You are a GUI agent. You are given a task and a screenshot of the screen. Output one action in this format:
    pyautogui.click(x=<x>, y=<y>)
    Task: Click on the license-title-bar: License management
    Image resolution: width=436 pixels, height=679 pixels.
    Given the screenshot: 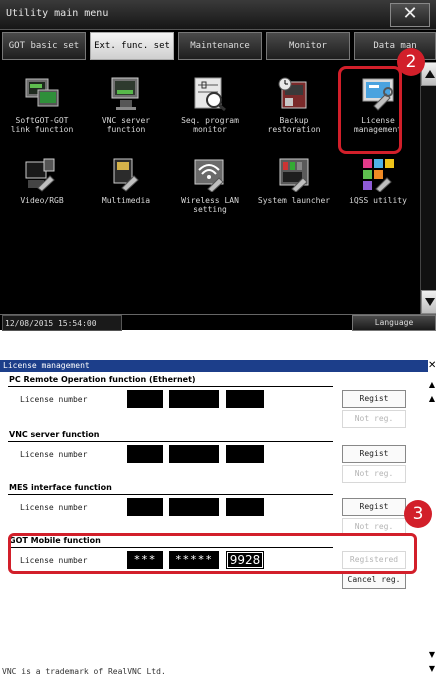 What is the action you would take?
    pyautogui.click(x=214, y=366)
    